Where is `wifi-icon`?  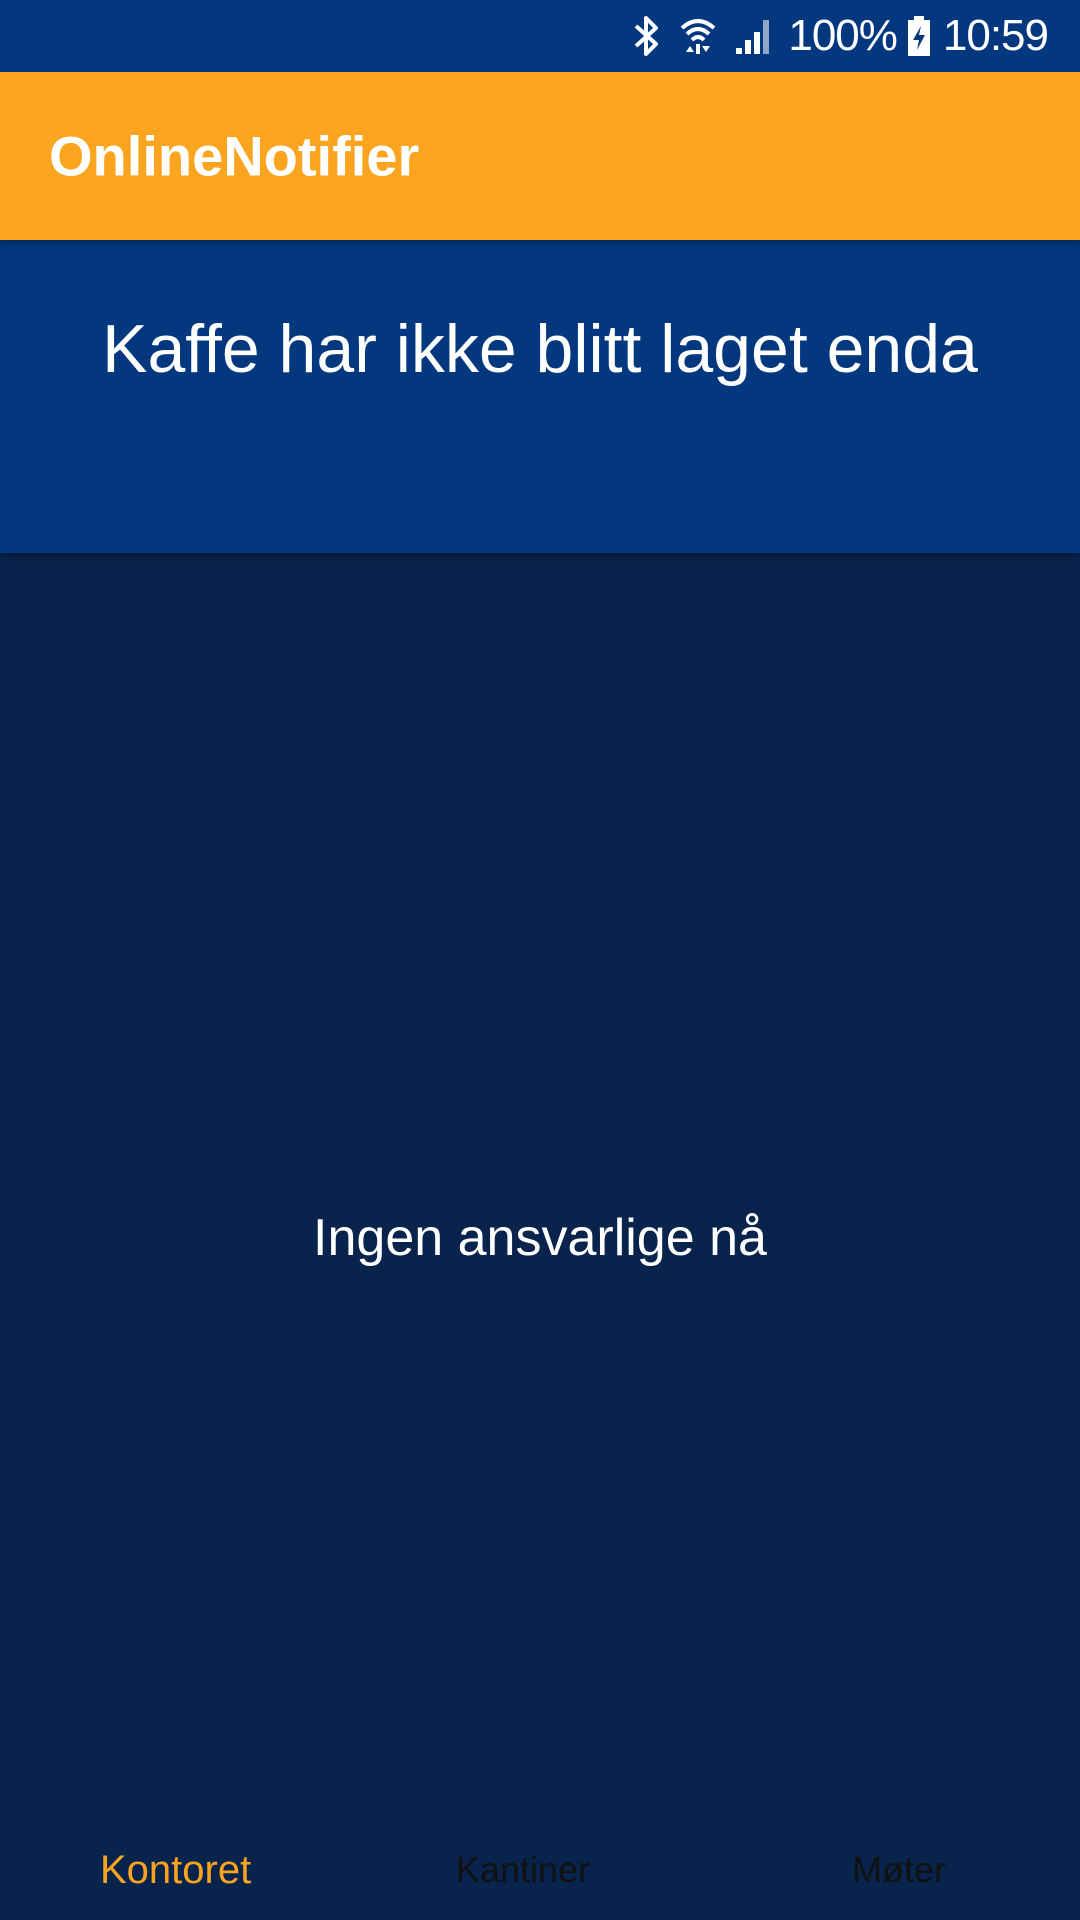 wifi-icon is located at coordinates (698, 36).